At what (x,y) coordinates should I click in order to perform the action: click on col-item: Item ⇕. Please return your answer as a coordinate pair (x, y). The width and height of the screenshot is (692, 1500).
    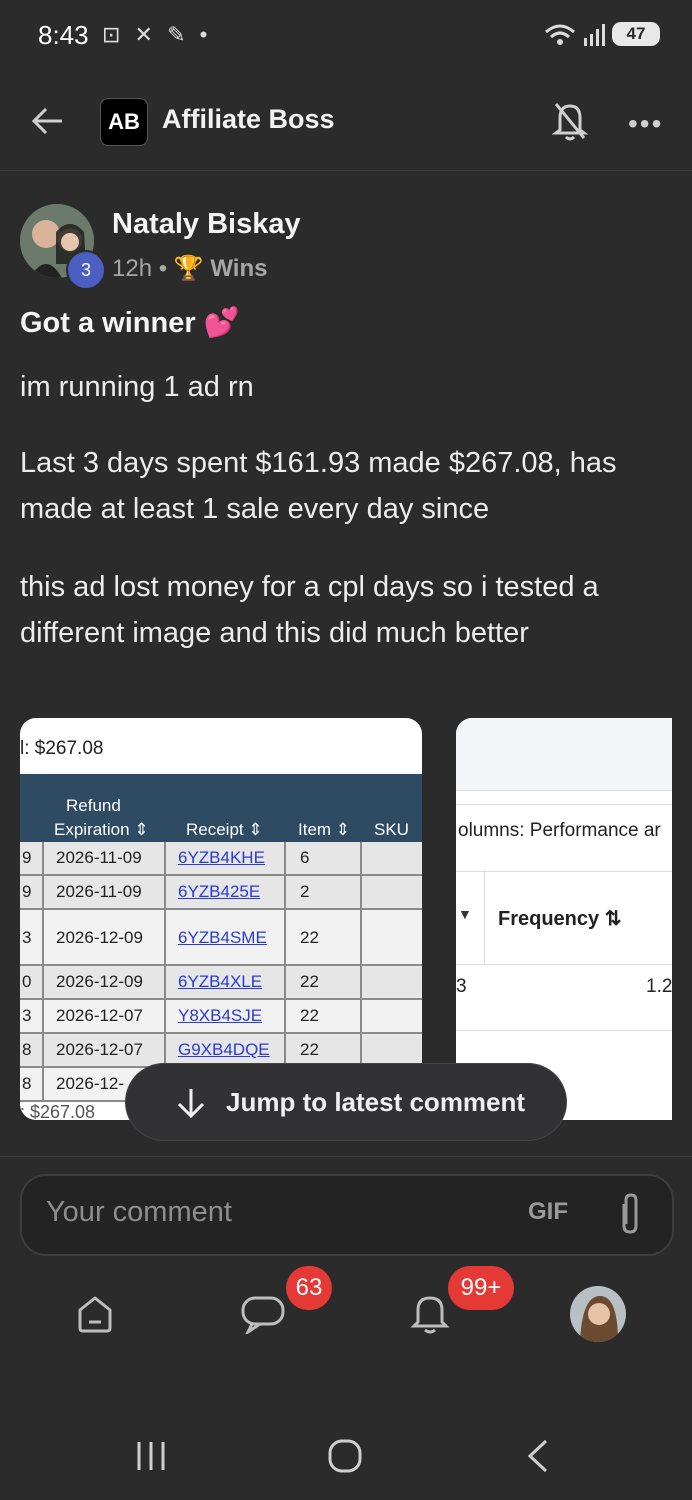
    Looking at the image, I should click on (324, 829).